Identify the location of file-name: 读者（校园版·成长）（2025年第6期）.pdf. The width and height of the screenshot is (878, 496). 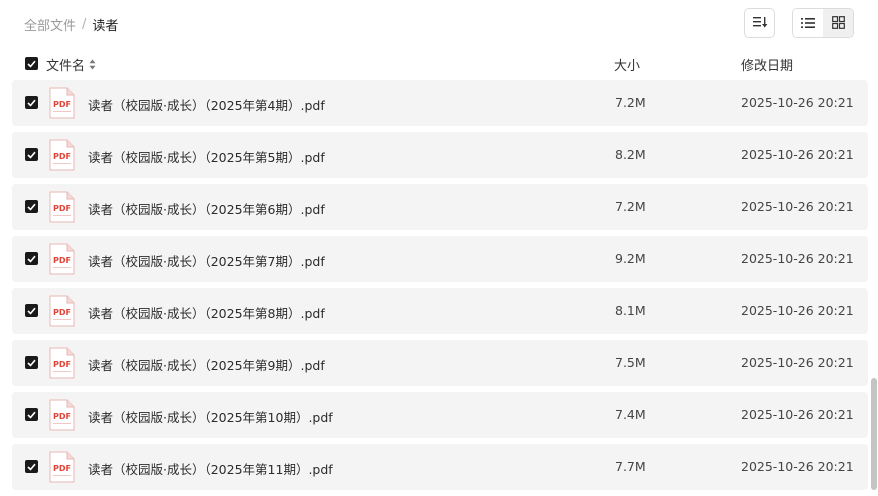
(206, 208).